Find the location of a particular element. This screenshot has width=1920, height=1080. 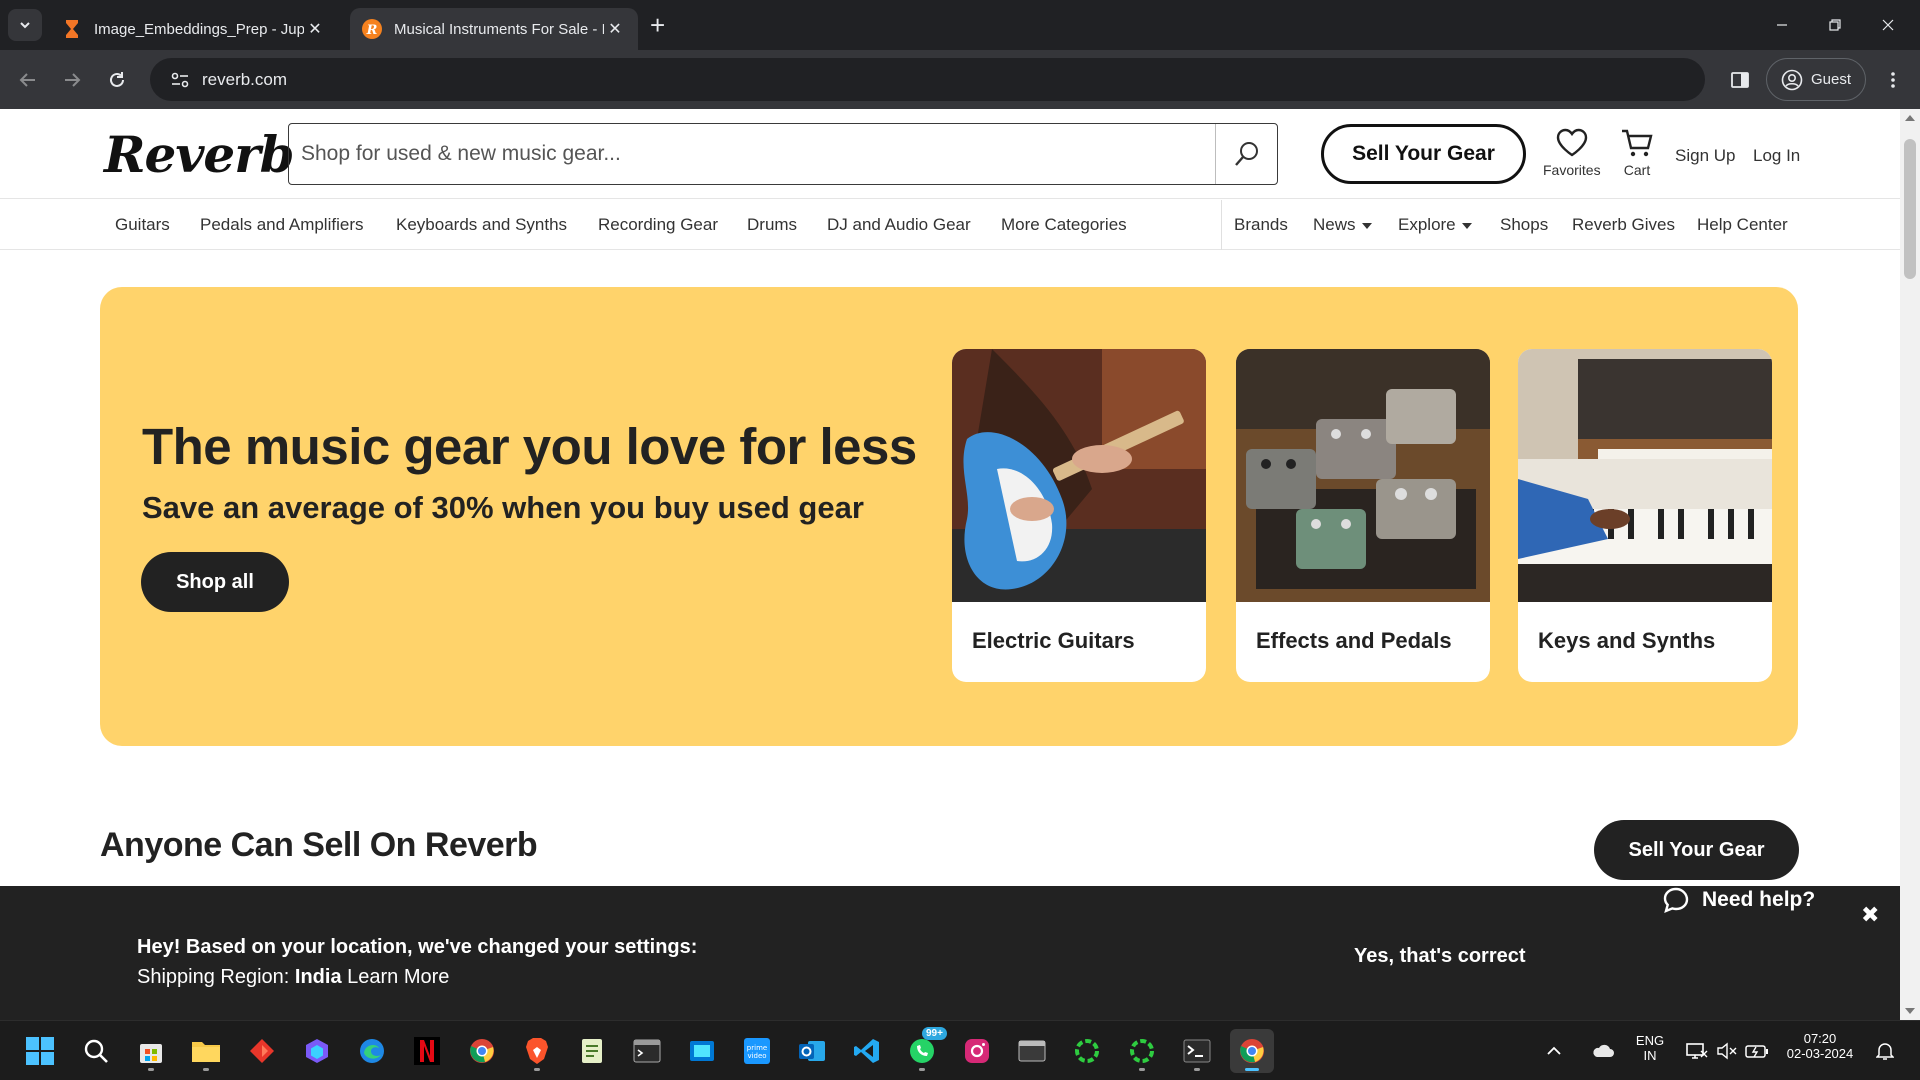

effects-pedals-image is located at coordinates (1363, 475).